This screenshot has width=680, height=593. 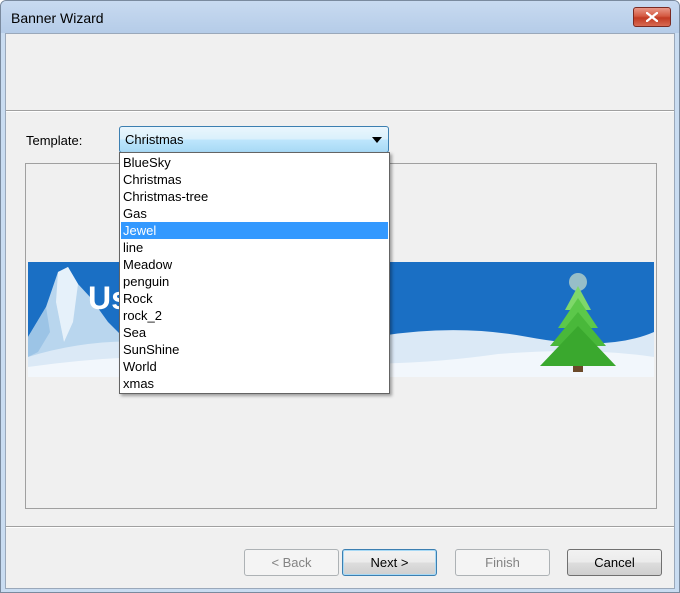 I want to click on dropdown-option: SunShine, so click(x=254, y=349).